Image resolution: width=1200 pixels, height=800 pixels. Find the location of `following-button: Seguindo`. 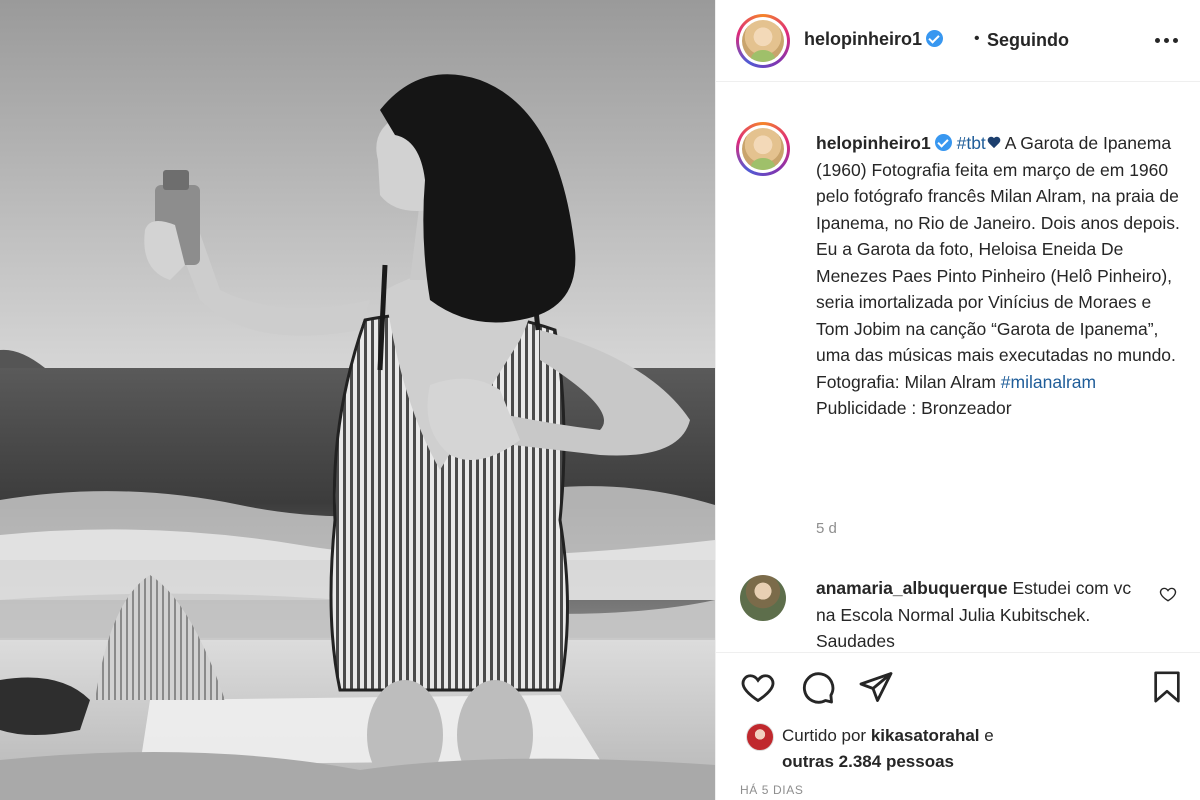

following-button: Seguindo is located at coordinates (1028, 40).